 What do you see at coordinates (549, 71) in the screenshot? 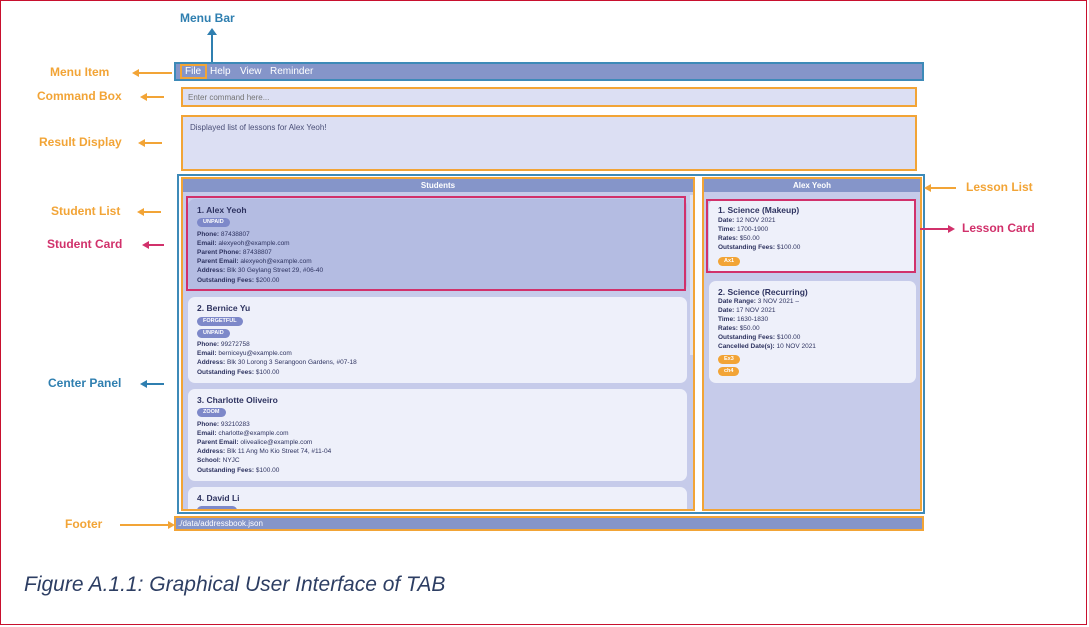
I see `menu-bar: File Help View Reminder` at bounding box center [549, 71].